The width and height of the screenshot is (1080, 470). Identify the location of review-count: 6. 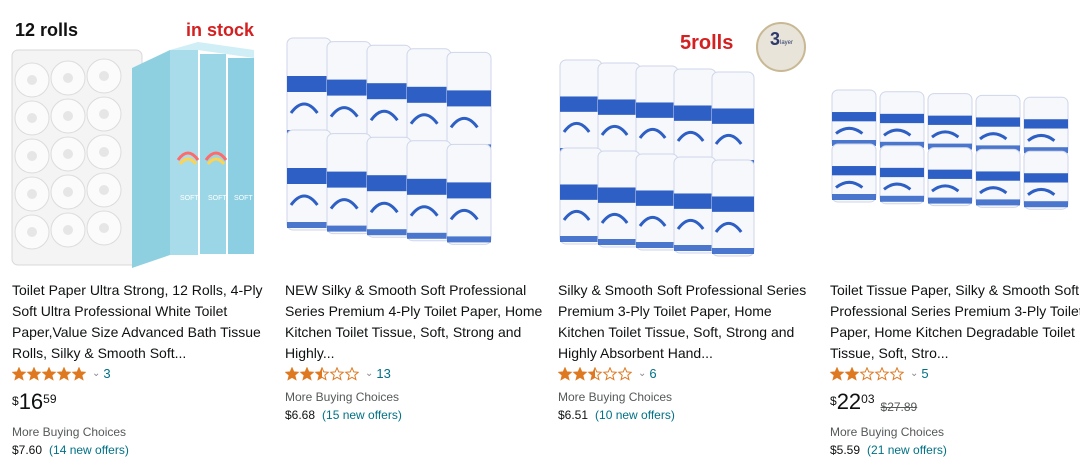
(652, 373).